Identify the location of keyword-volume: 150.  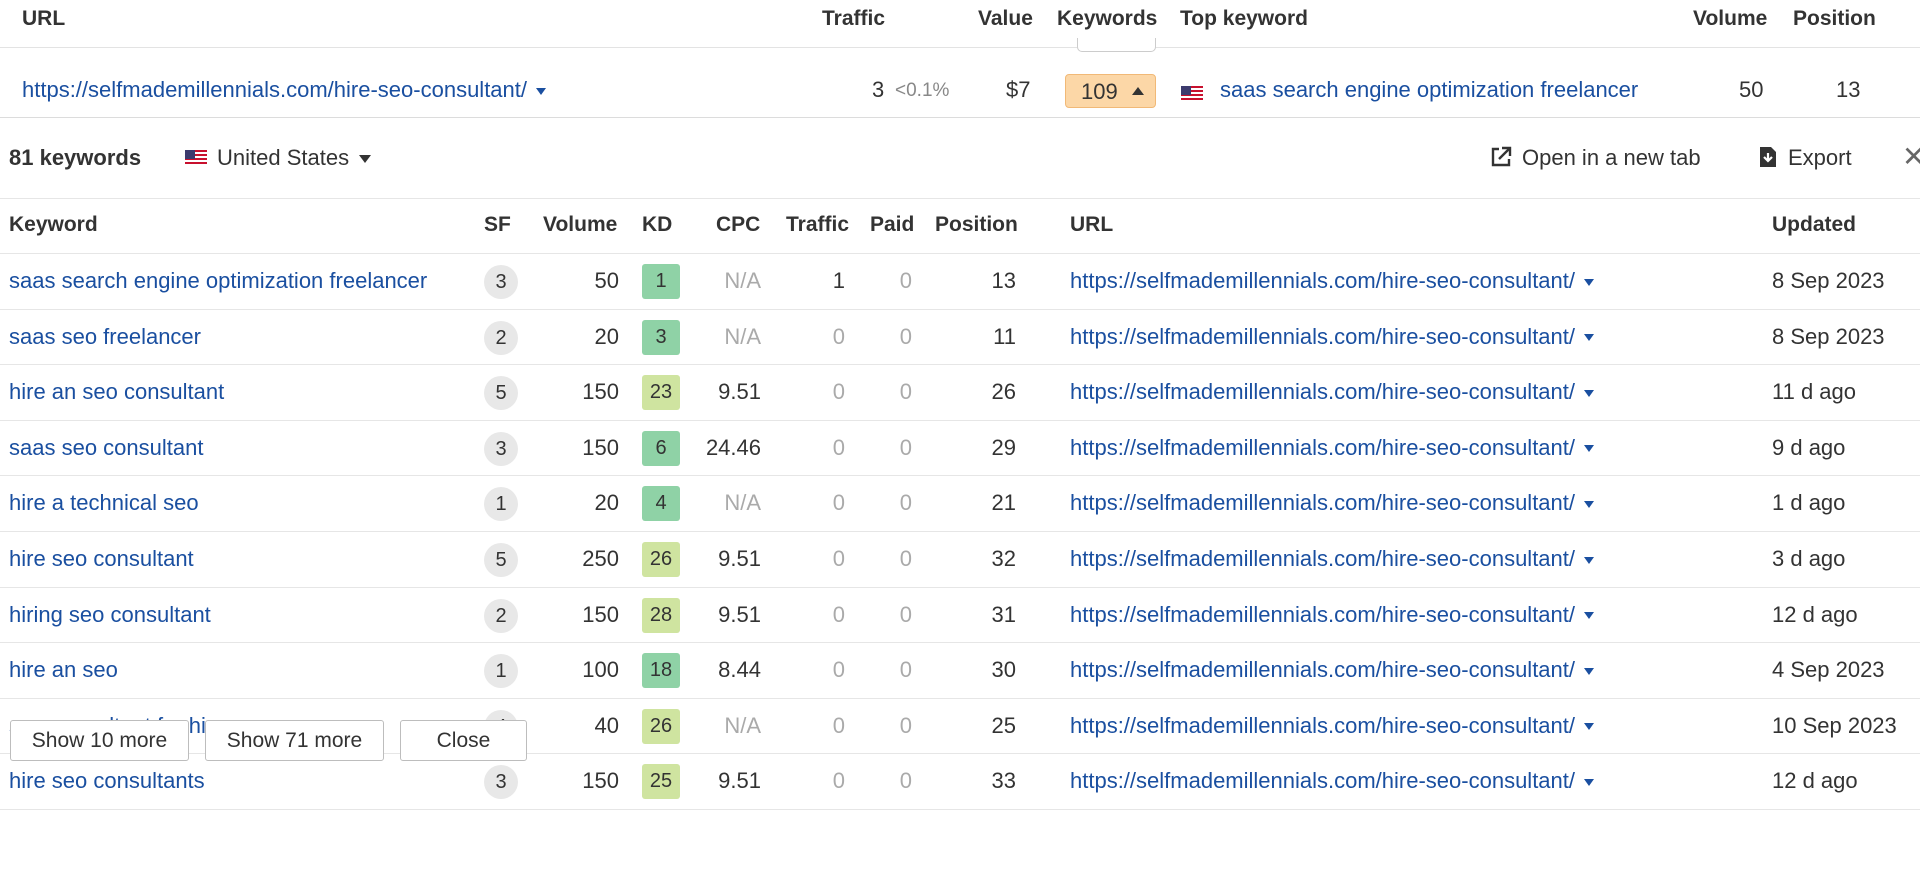
(600, 781).